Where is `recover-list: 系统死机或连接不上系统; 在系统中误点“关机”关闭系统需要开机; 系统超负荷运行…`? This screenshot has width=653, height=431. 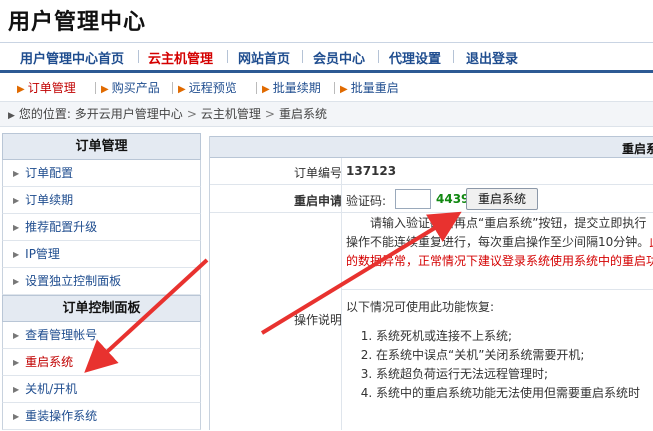 recover-list: 系统死机或连接不上系统; 在系统中误点“关机”关闭系统需要开机; 系统超负荷运行… is located at coordinates (499, 365).